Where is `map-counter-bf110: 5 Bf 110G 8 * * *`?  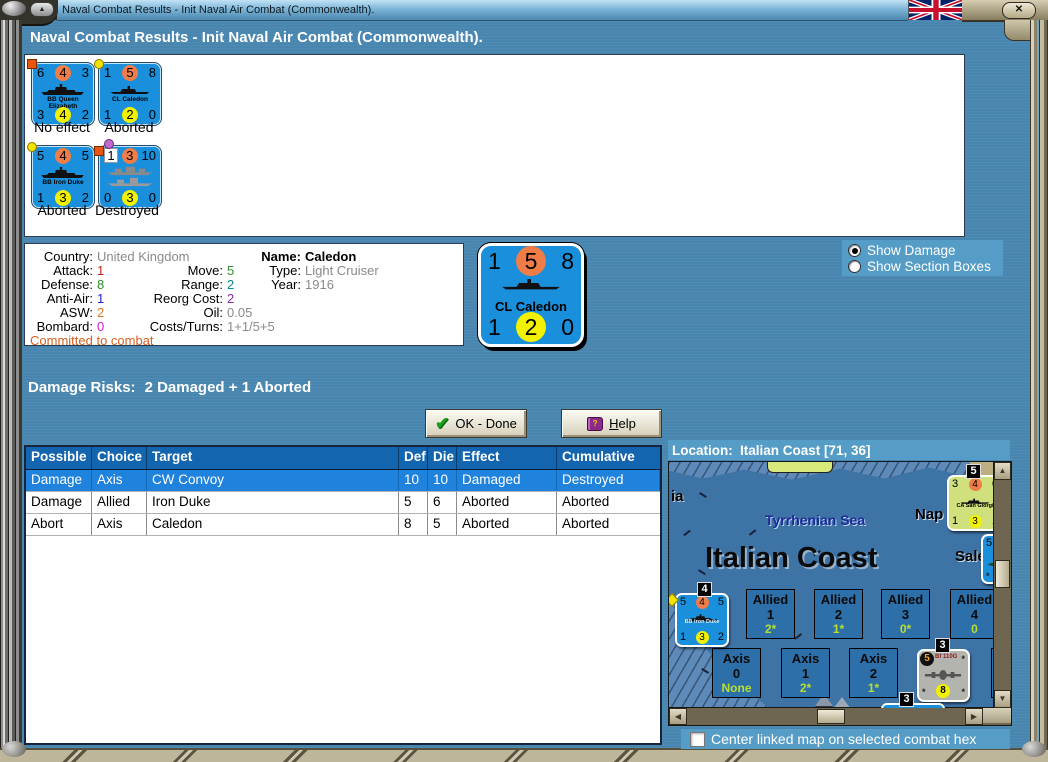 map-counter-bf110: 5 Bf 110G 8 * * * is located at coordinates (943, 675).